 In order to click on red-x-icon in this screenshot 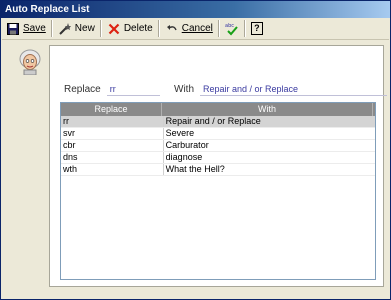, I will do `click(114, 29)`.